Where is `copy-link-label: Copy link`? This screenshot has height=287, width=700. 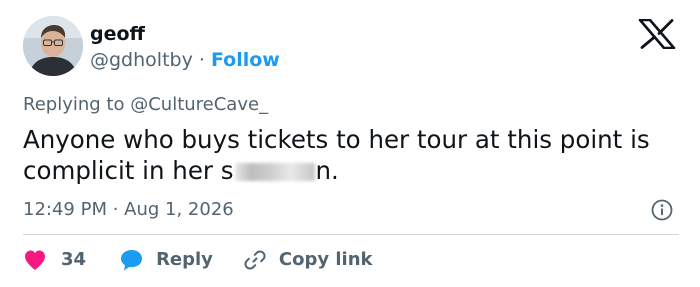
copy-link-label: Copy link is located at coordinates (325, 259).